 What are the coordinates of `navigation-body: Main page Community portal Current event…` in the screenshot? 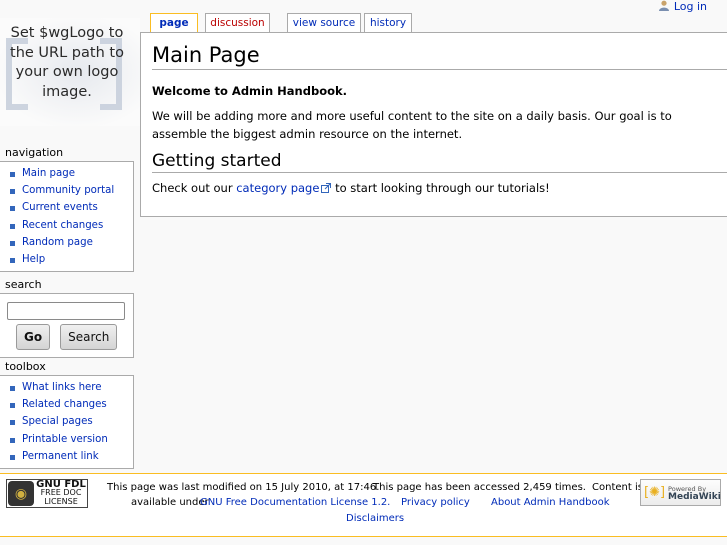 It's located at (67, 217).